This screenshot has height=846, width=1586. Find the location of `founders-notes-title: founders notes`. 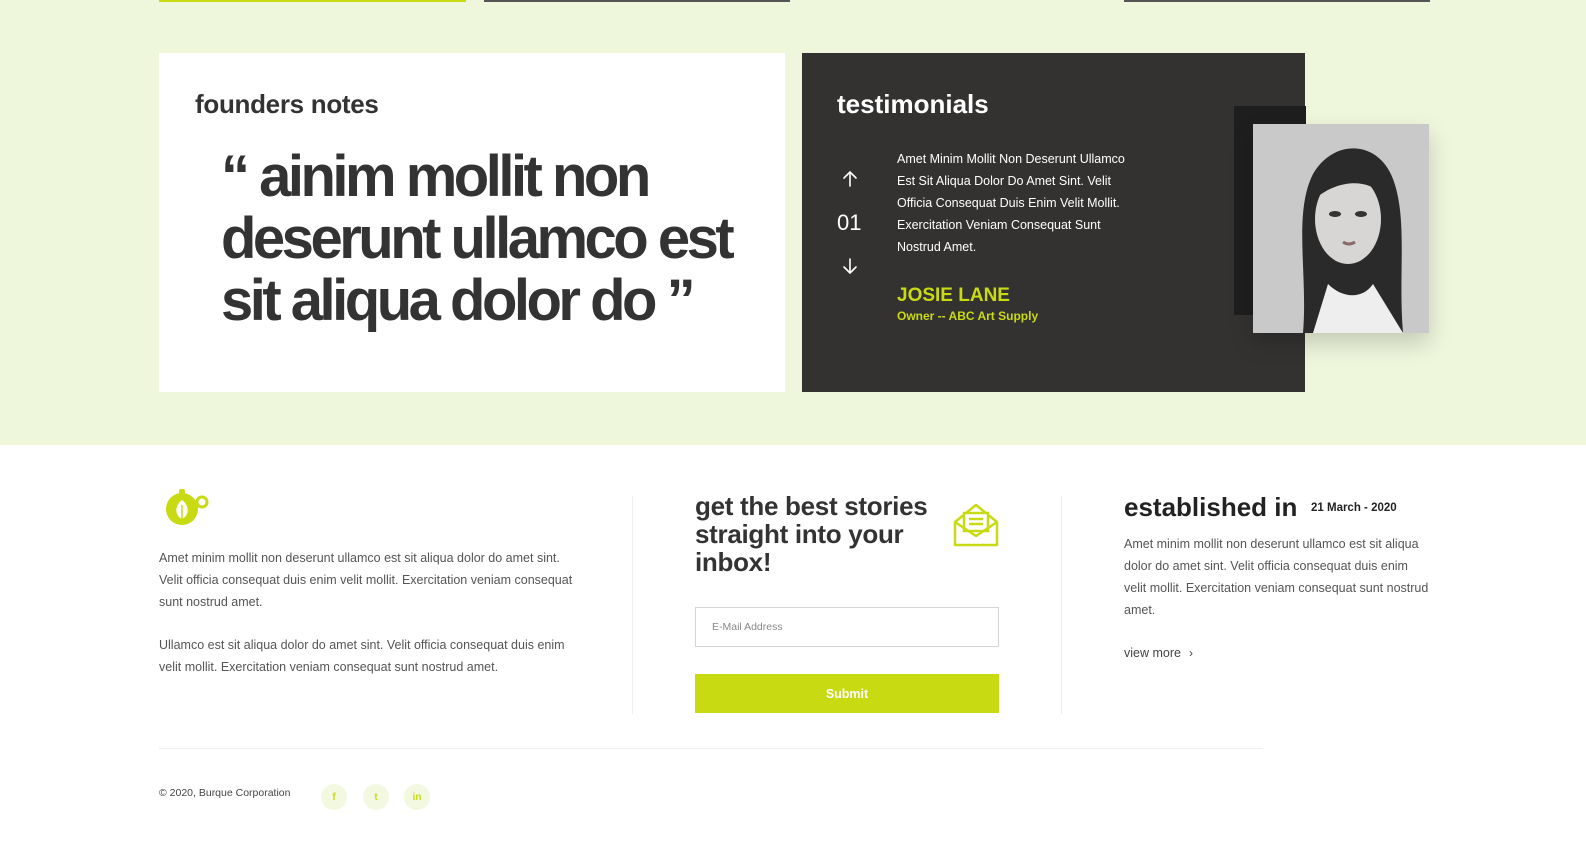

founders-notes-title: founders notes is located at coordinates (287, 104).